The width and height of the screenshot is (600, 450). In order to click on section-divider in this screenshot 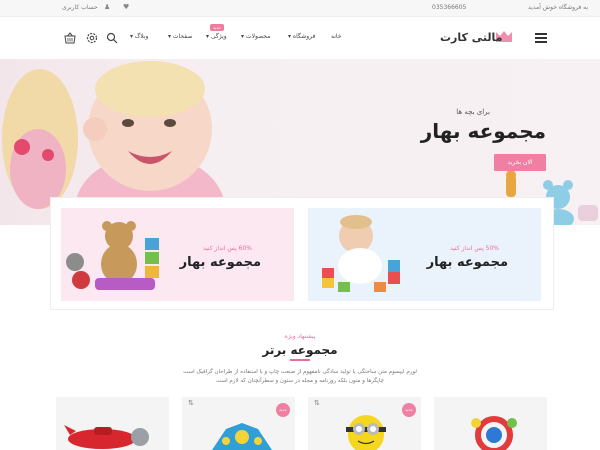, I will do `click(300, 360)`.